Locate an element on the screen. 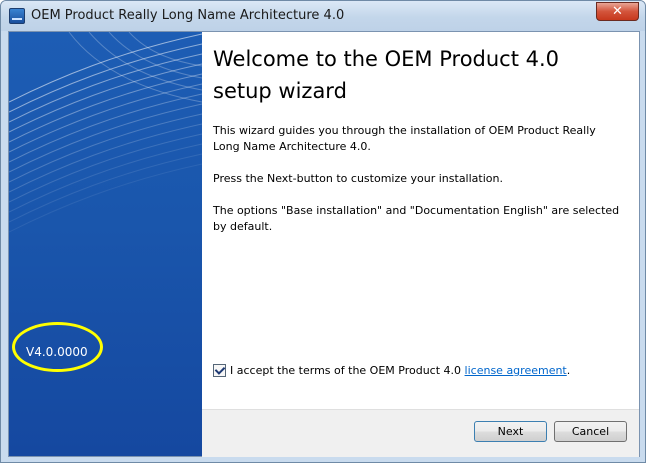 The height and width of the screenshot is (463, 646). banner-wave-graphic is located at coordinates (105, 132).